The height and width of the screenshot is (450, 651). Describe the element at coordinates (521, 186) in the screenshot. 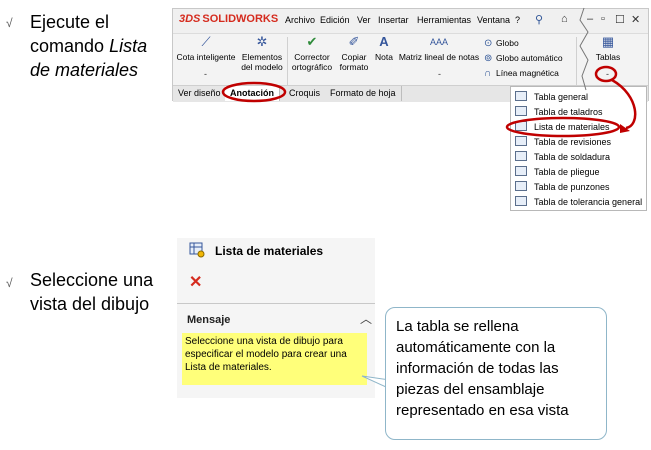

I see `punch-table-icon` at that location.